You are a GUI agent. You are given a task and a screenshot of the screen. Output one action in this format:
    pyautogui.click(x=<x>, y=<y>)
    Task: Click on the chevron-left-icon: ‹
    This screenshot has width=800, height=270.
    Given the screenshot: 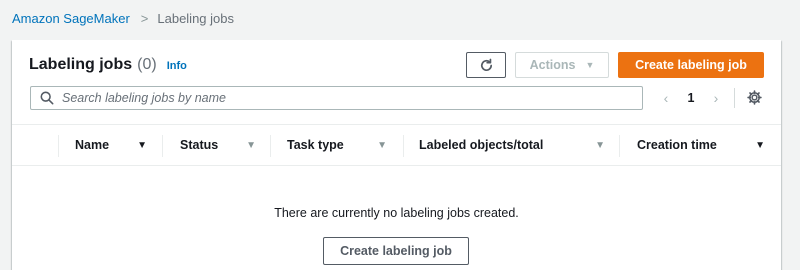 What is the action you would take?
    pyautogui.click(x=666, y=98)
    